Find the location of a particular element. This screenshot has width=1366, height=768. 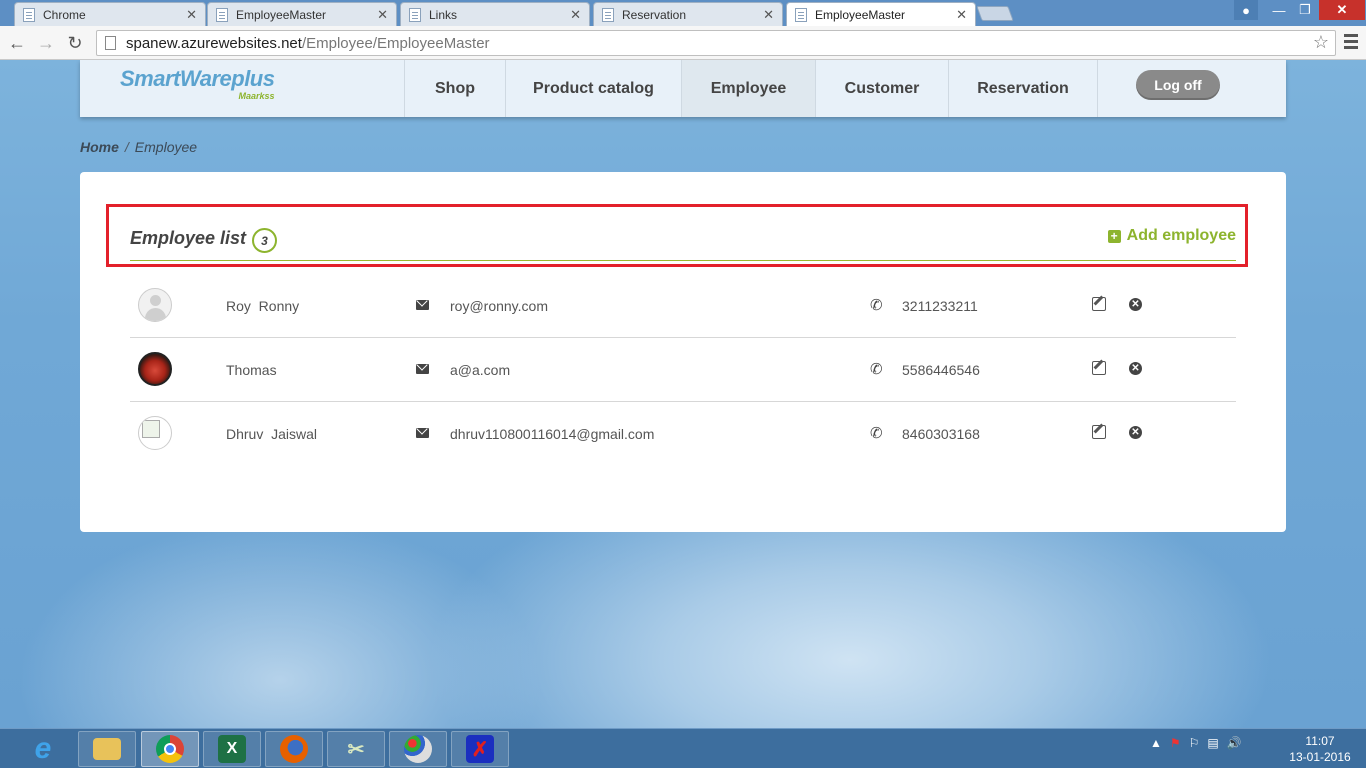

network-icon: ▤ is located at coordinates (1212, 743).